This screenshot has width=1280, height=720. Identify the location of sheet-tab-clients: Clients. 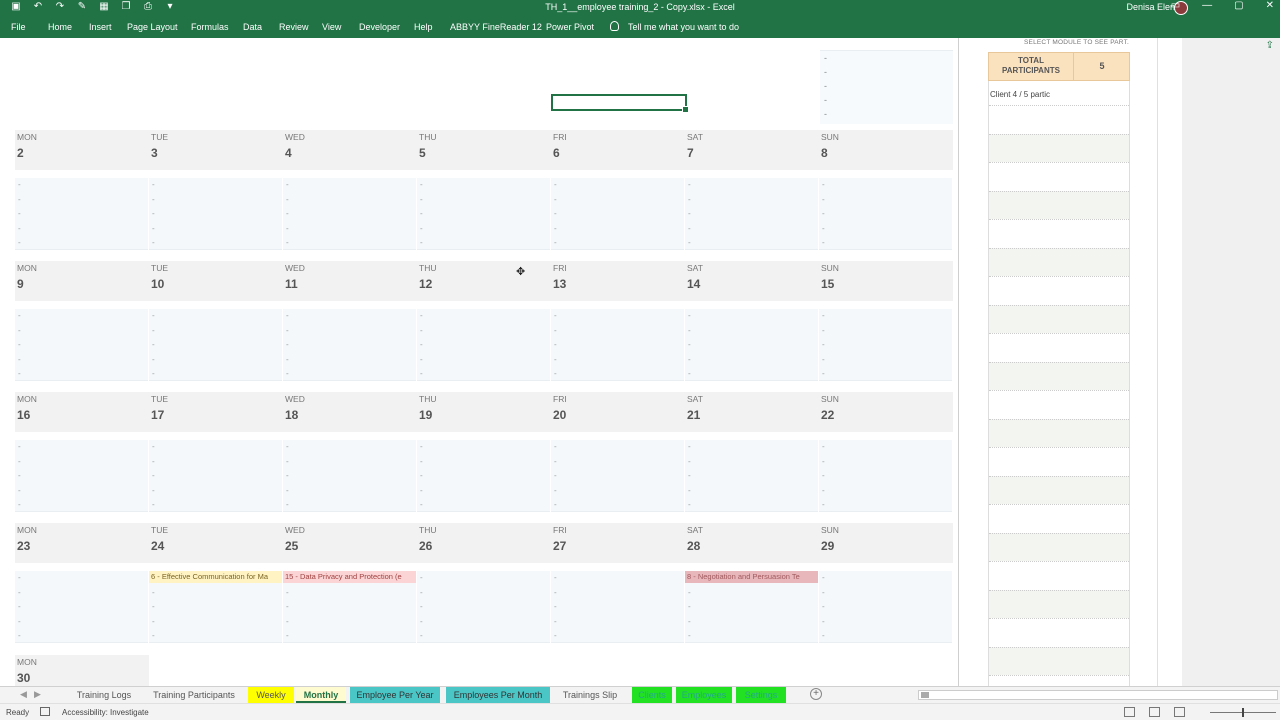
(652, 695).